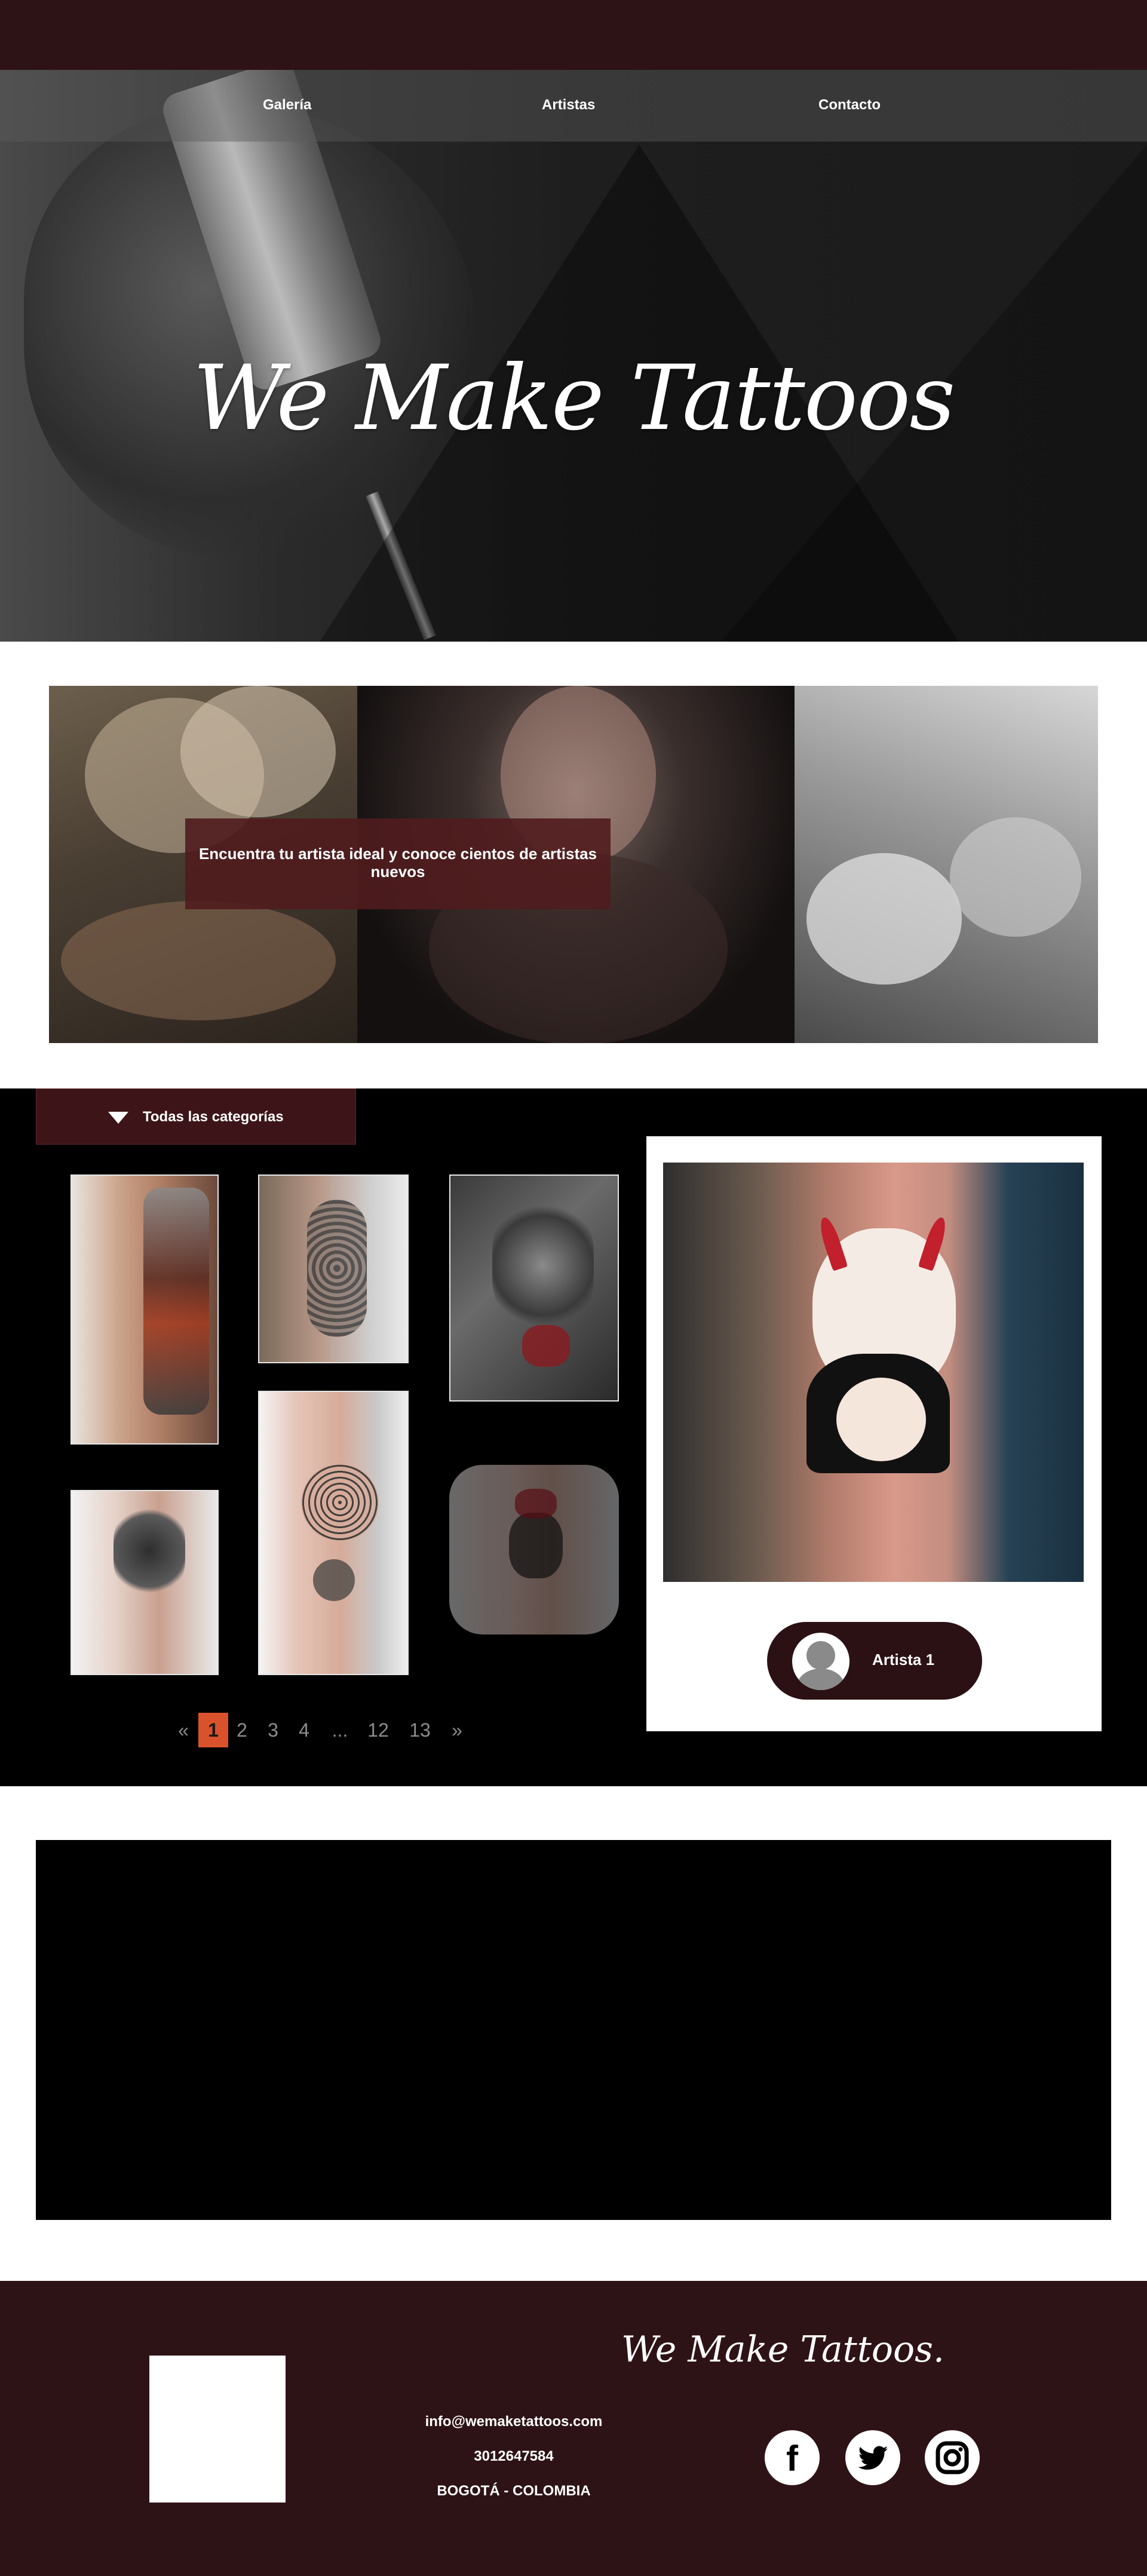 This screenshot has width=1147, height=2576. What do you see at coordinates (118, 1118) in the screenshot?
I see `dropdown-arrow-icon` at bounding box center [118, 1118].